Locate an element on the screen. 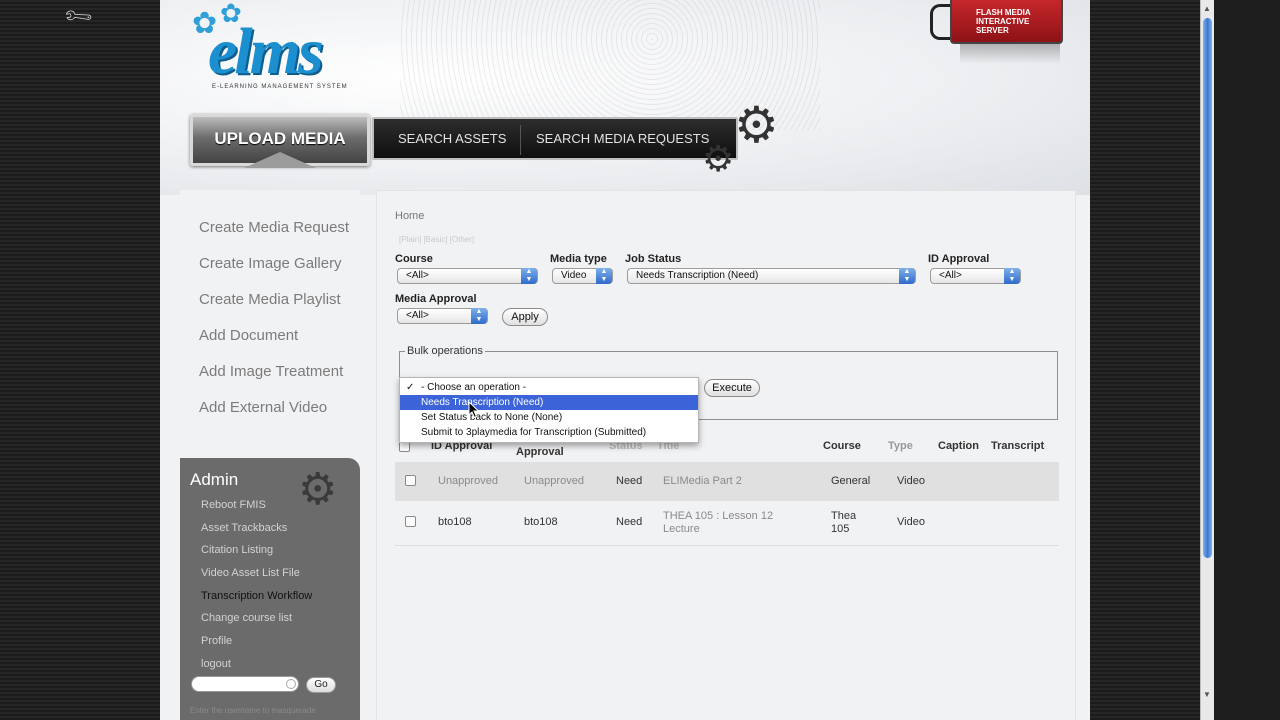 This screenshot has width=1280, height=720. nav-search-assets: SEARCH ASSETS is located at coordinates (452, 138).